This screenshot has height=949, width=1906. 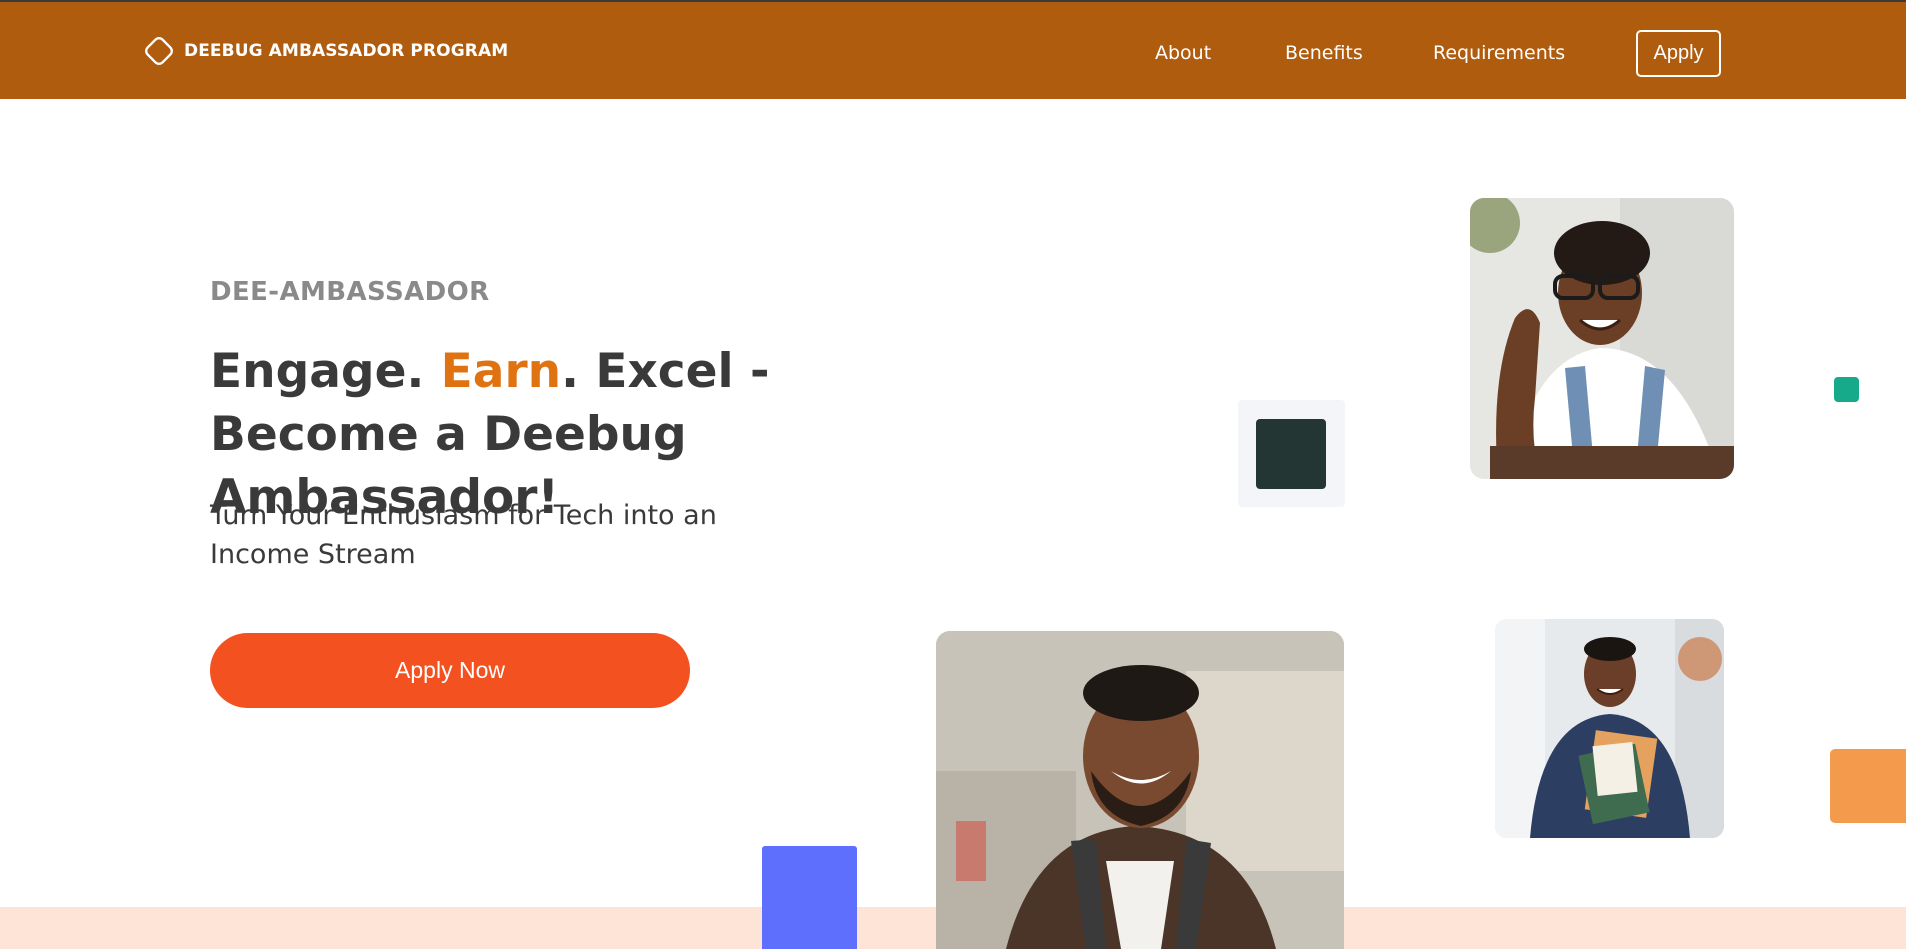 I want to click on nav-link-about: About, so click(x=1183, y=53).